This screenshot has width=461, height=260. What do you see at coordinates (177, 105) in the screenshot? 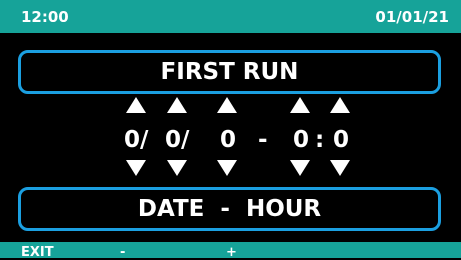
I see `month-increment-icon` at bounding box center [177, 105].